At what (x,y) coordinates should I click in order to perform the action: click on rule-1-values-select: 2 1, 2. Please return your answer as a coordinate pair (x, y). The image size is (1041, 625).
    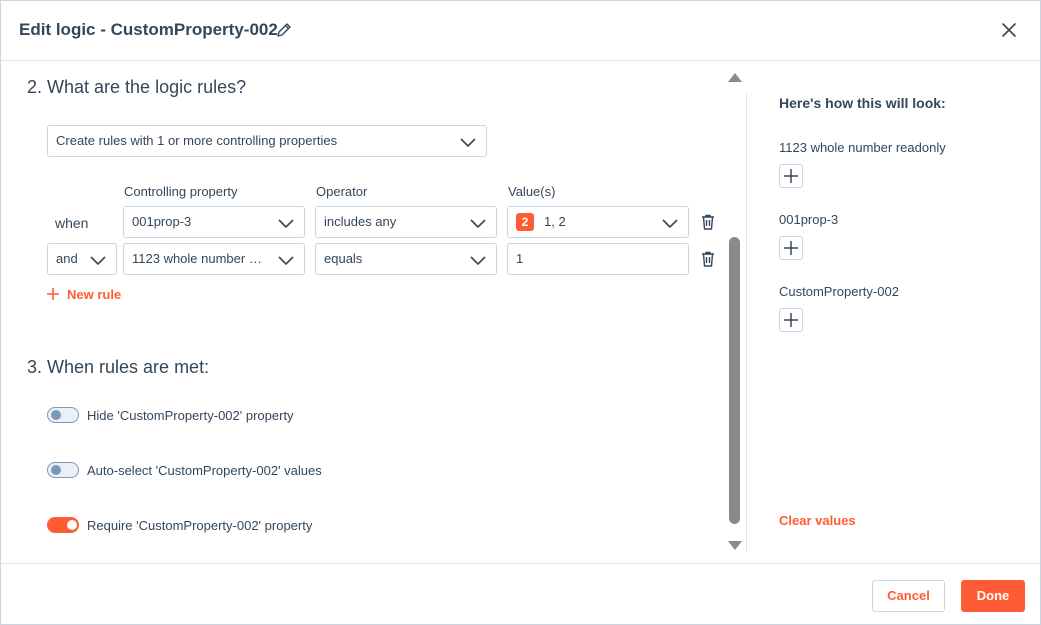
    Looking at the image, I should click on (598, 222).